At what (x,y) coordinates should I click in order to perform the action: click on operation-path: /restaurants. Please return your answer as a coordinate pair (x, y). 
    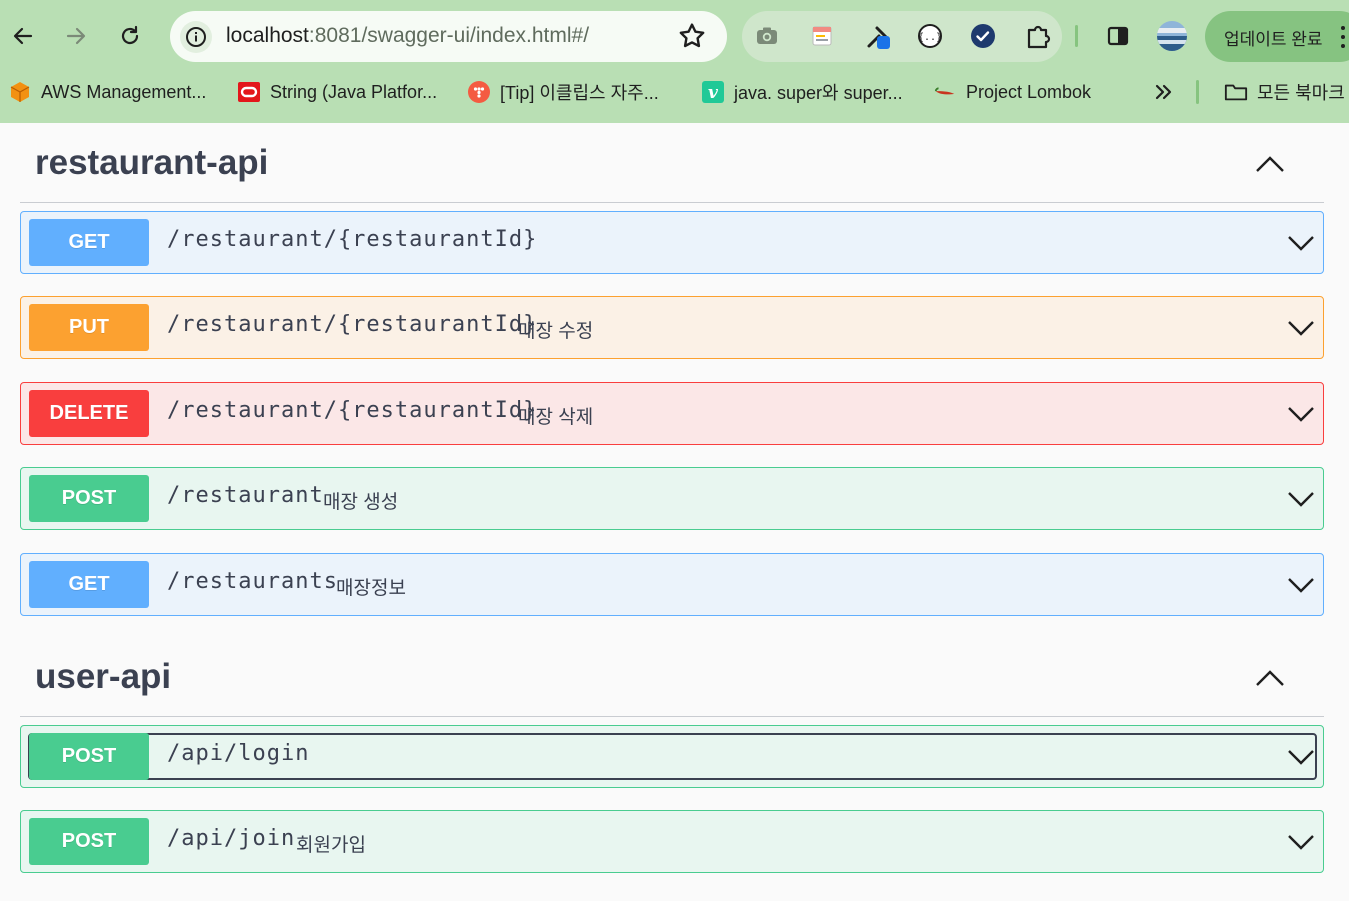
    Looking at the image, I should click on (252, 581).